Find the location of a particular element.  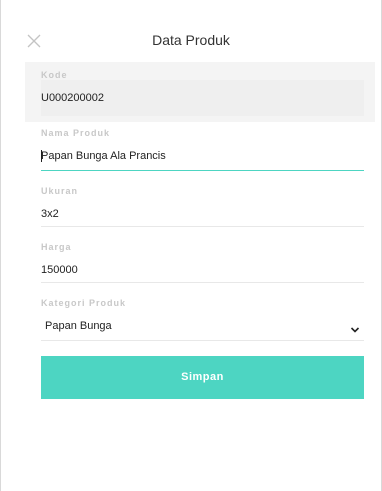

harga-underline is located at coordinates (202, 282).